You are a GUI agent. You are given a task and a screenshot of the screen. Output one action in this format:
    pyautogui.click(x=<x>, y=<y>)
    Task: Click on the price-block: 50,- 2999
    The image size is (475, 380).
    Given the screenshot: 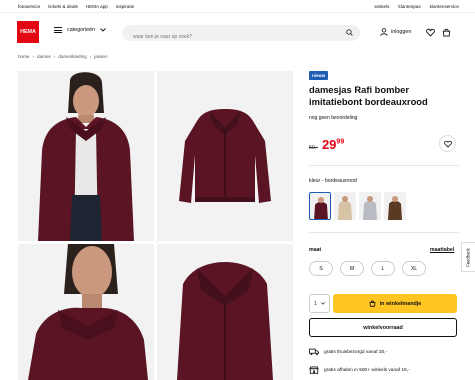 What is the action you would take?
    pyautogui.click(x=326, y=144)
    